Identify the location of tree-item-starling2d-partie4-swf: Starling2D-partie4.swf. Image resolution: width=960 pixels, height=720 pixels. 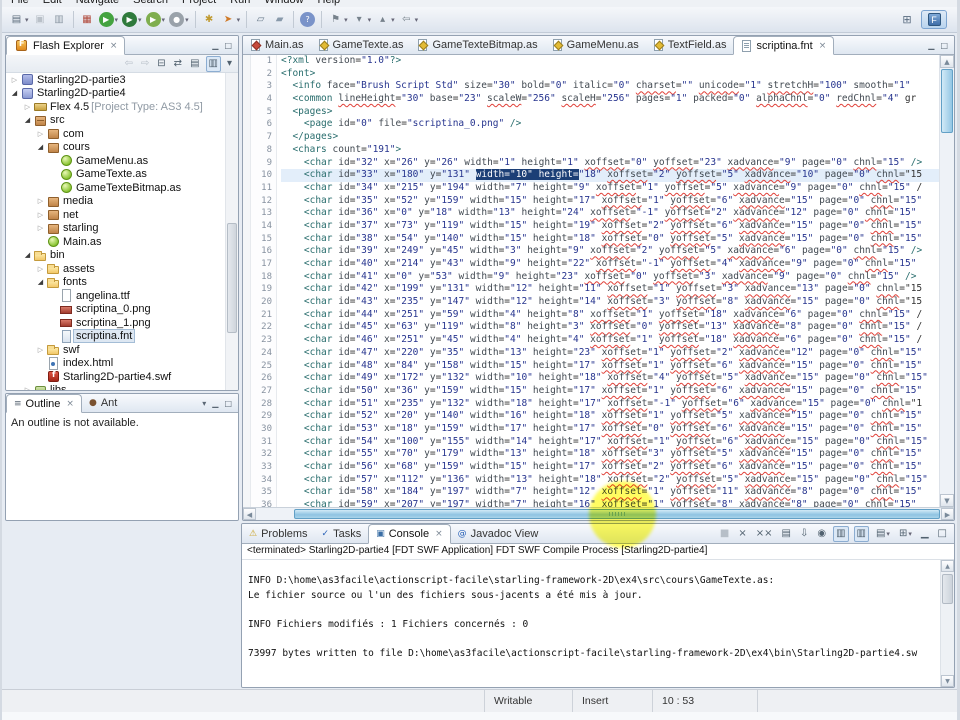
(122, 377).